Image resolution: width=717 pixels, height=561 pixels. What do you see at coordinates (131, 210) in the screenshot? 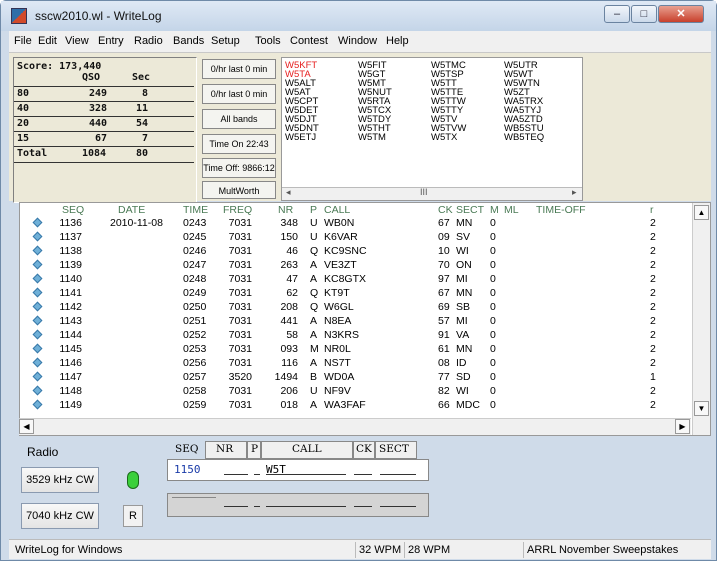
I see `col-header-date: DATE` at bounding box center [131, 210].